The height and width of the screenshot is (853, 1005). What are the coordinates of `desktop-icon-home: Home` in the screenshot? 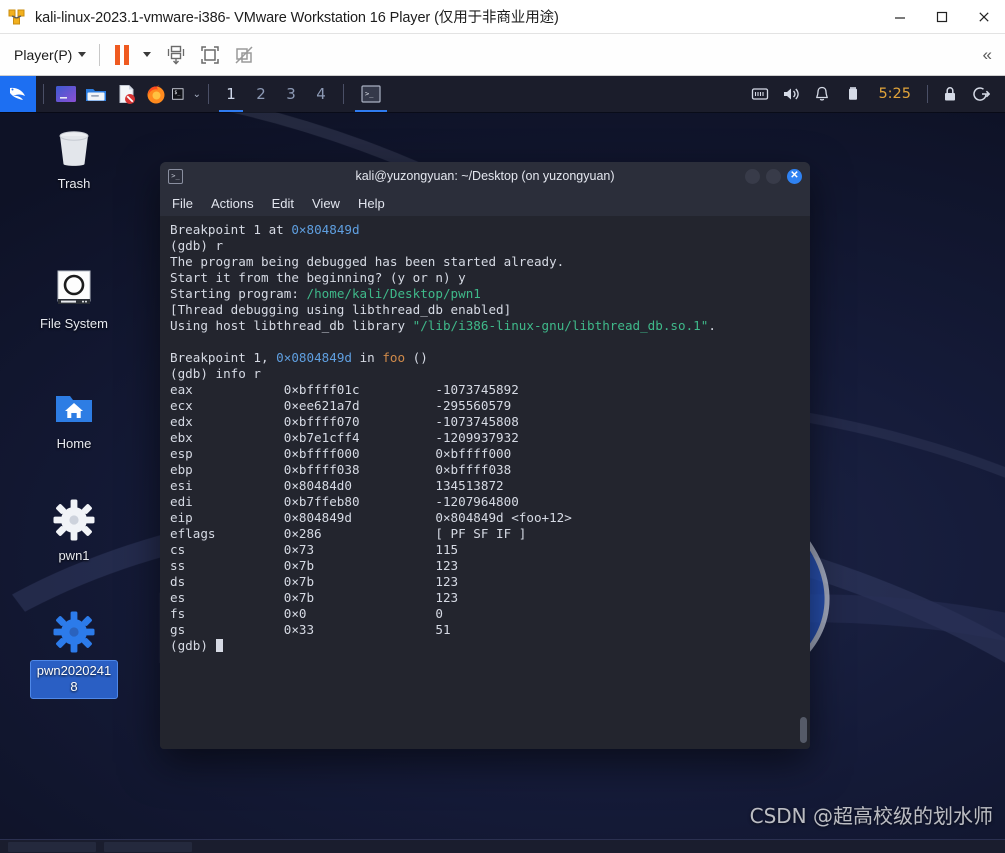 It's located at (74, 418).